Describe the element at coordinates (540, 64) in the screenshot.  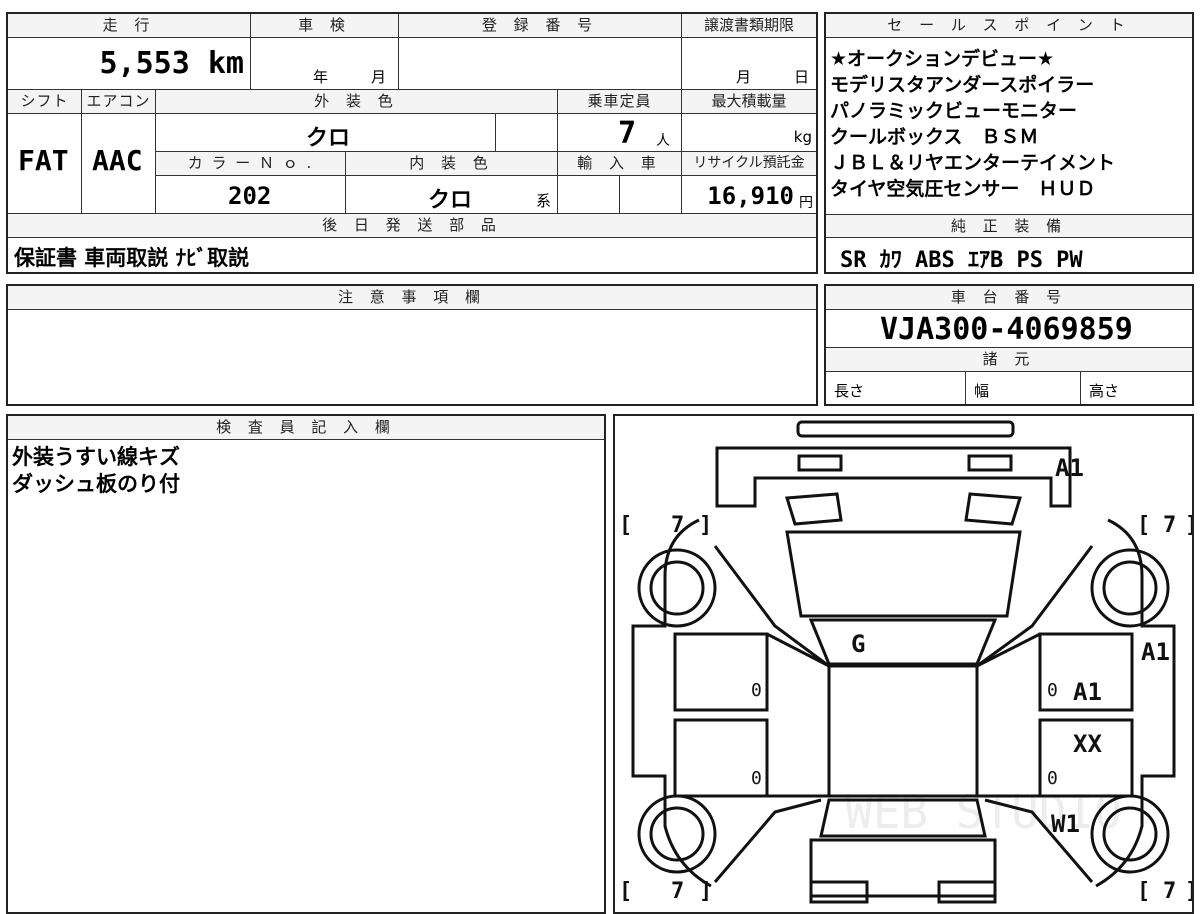
I see `registration-cell` at that location.